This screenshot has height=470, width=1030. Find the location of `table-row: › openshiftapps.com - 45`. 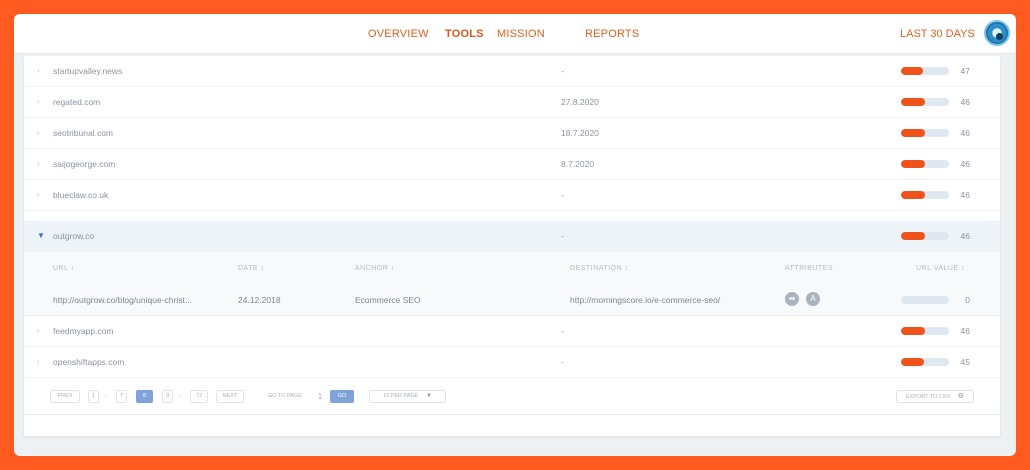

table-row: › openshiftapps.com - 45 is located at coordinates (512, 362).